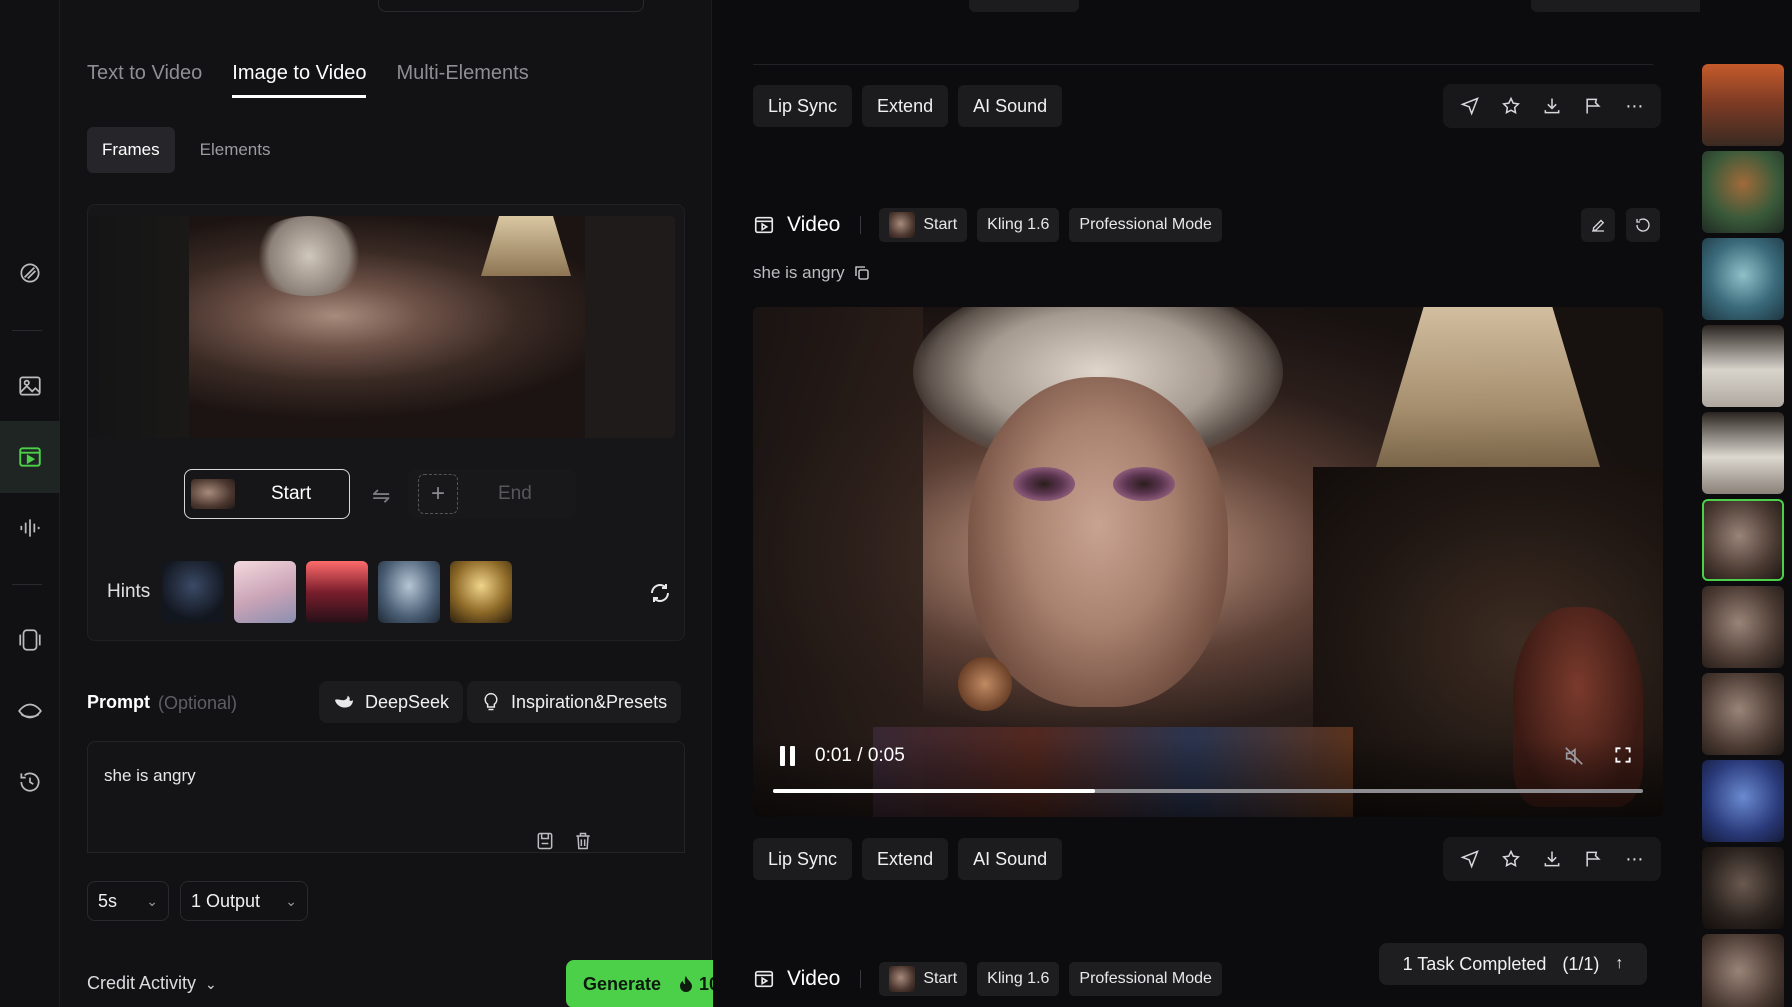  I want to click on duration-select: 5s ⌄, so click(128, 901).